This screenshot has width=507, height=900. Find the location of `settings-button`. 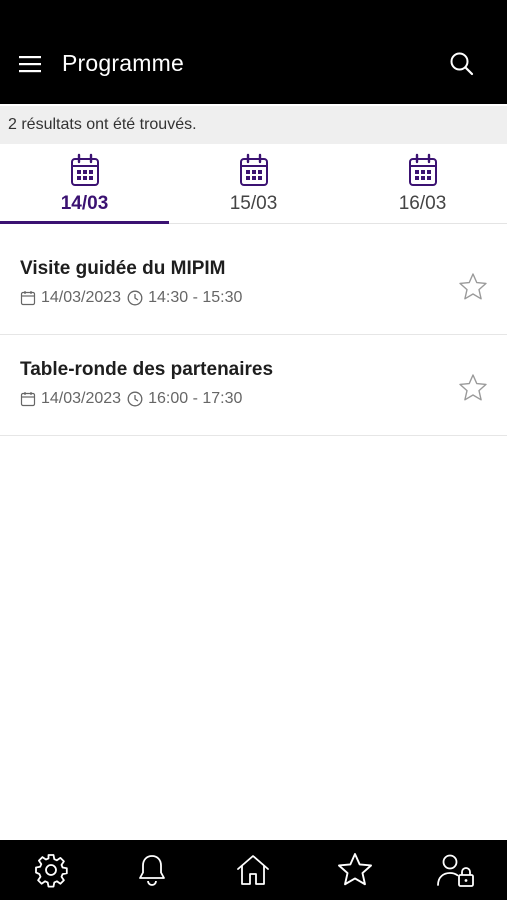

settings-button is located at coordinates (51, 870).